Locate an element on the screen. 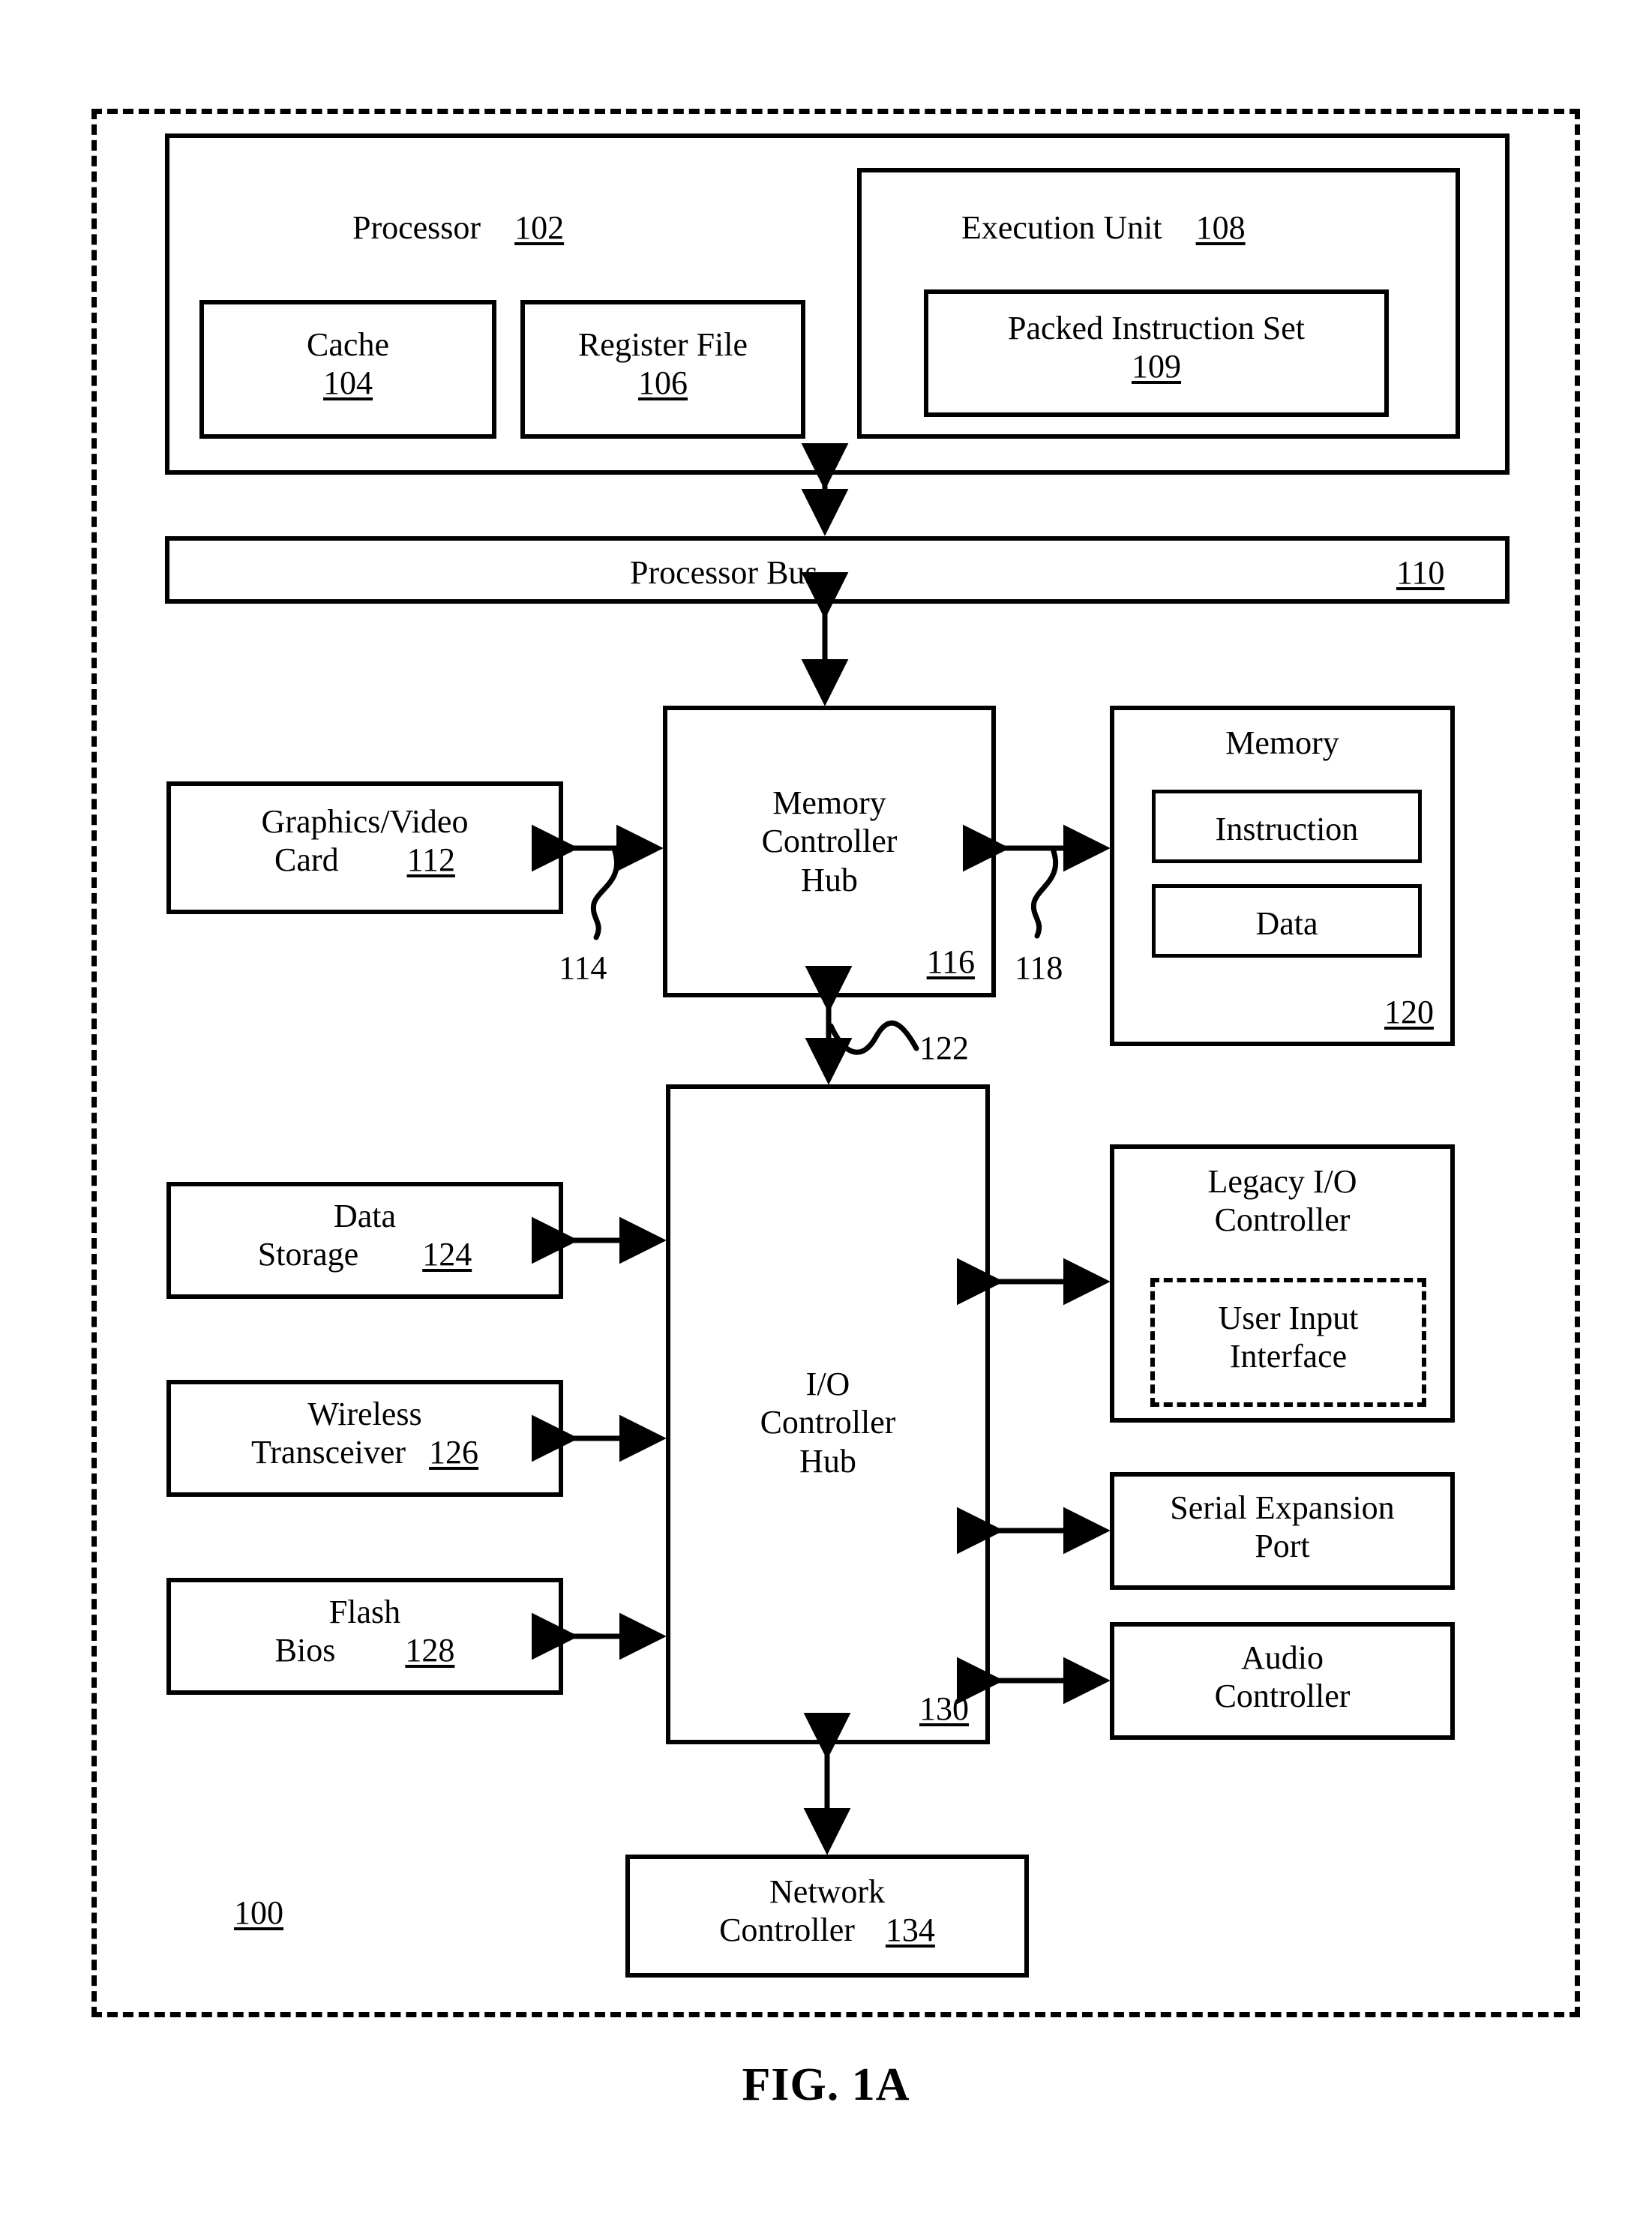 The image size is (1652, 2219). graphics-video-card-text: Graphics/Video Card 112 is located at coordinates (365, 841).